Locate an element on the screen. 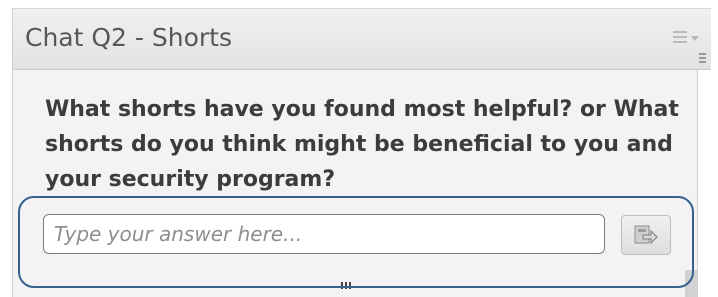 This screenshot has width=718, height=297. resize-grip-icon is located at coordinates (348, 286).